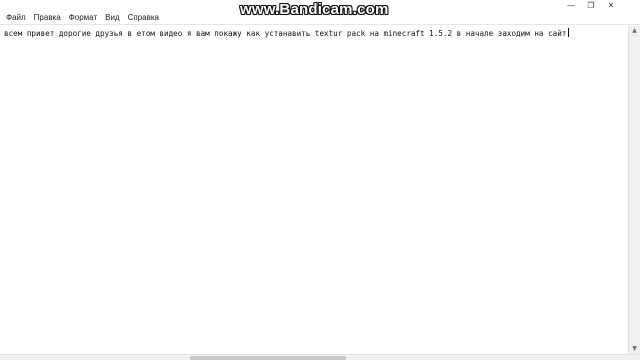  What do you see at coordinates (634, 31) in the screenshot?
I see `scroll-up-arrow-icon: ▲` at bounding box center [634, 31].